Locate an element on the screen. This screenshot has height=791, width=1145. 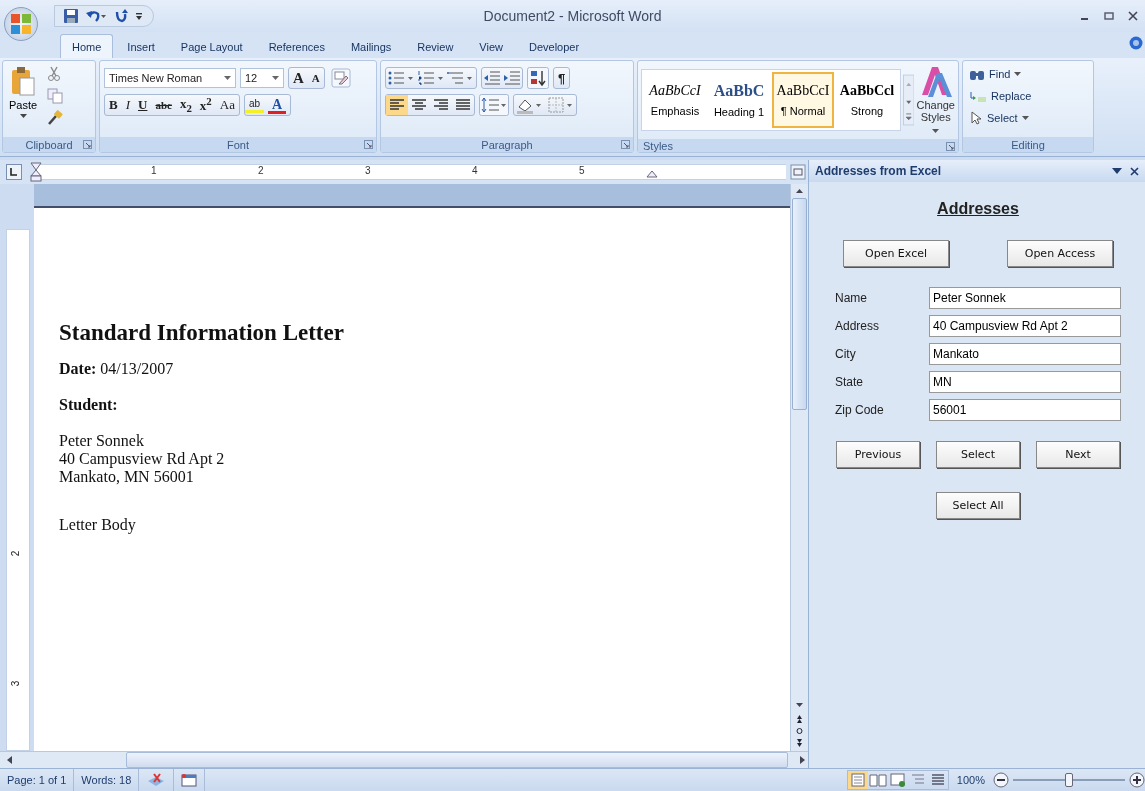
format-button: A is located at coordinates (277, 105).